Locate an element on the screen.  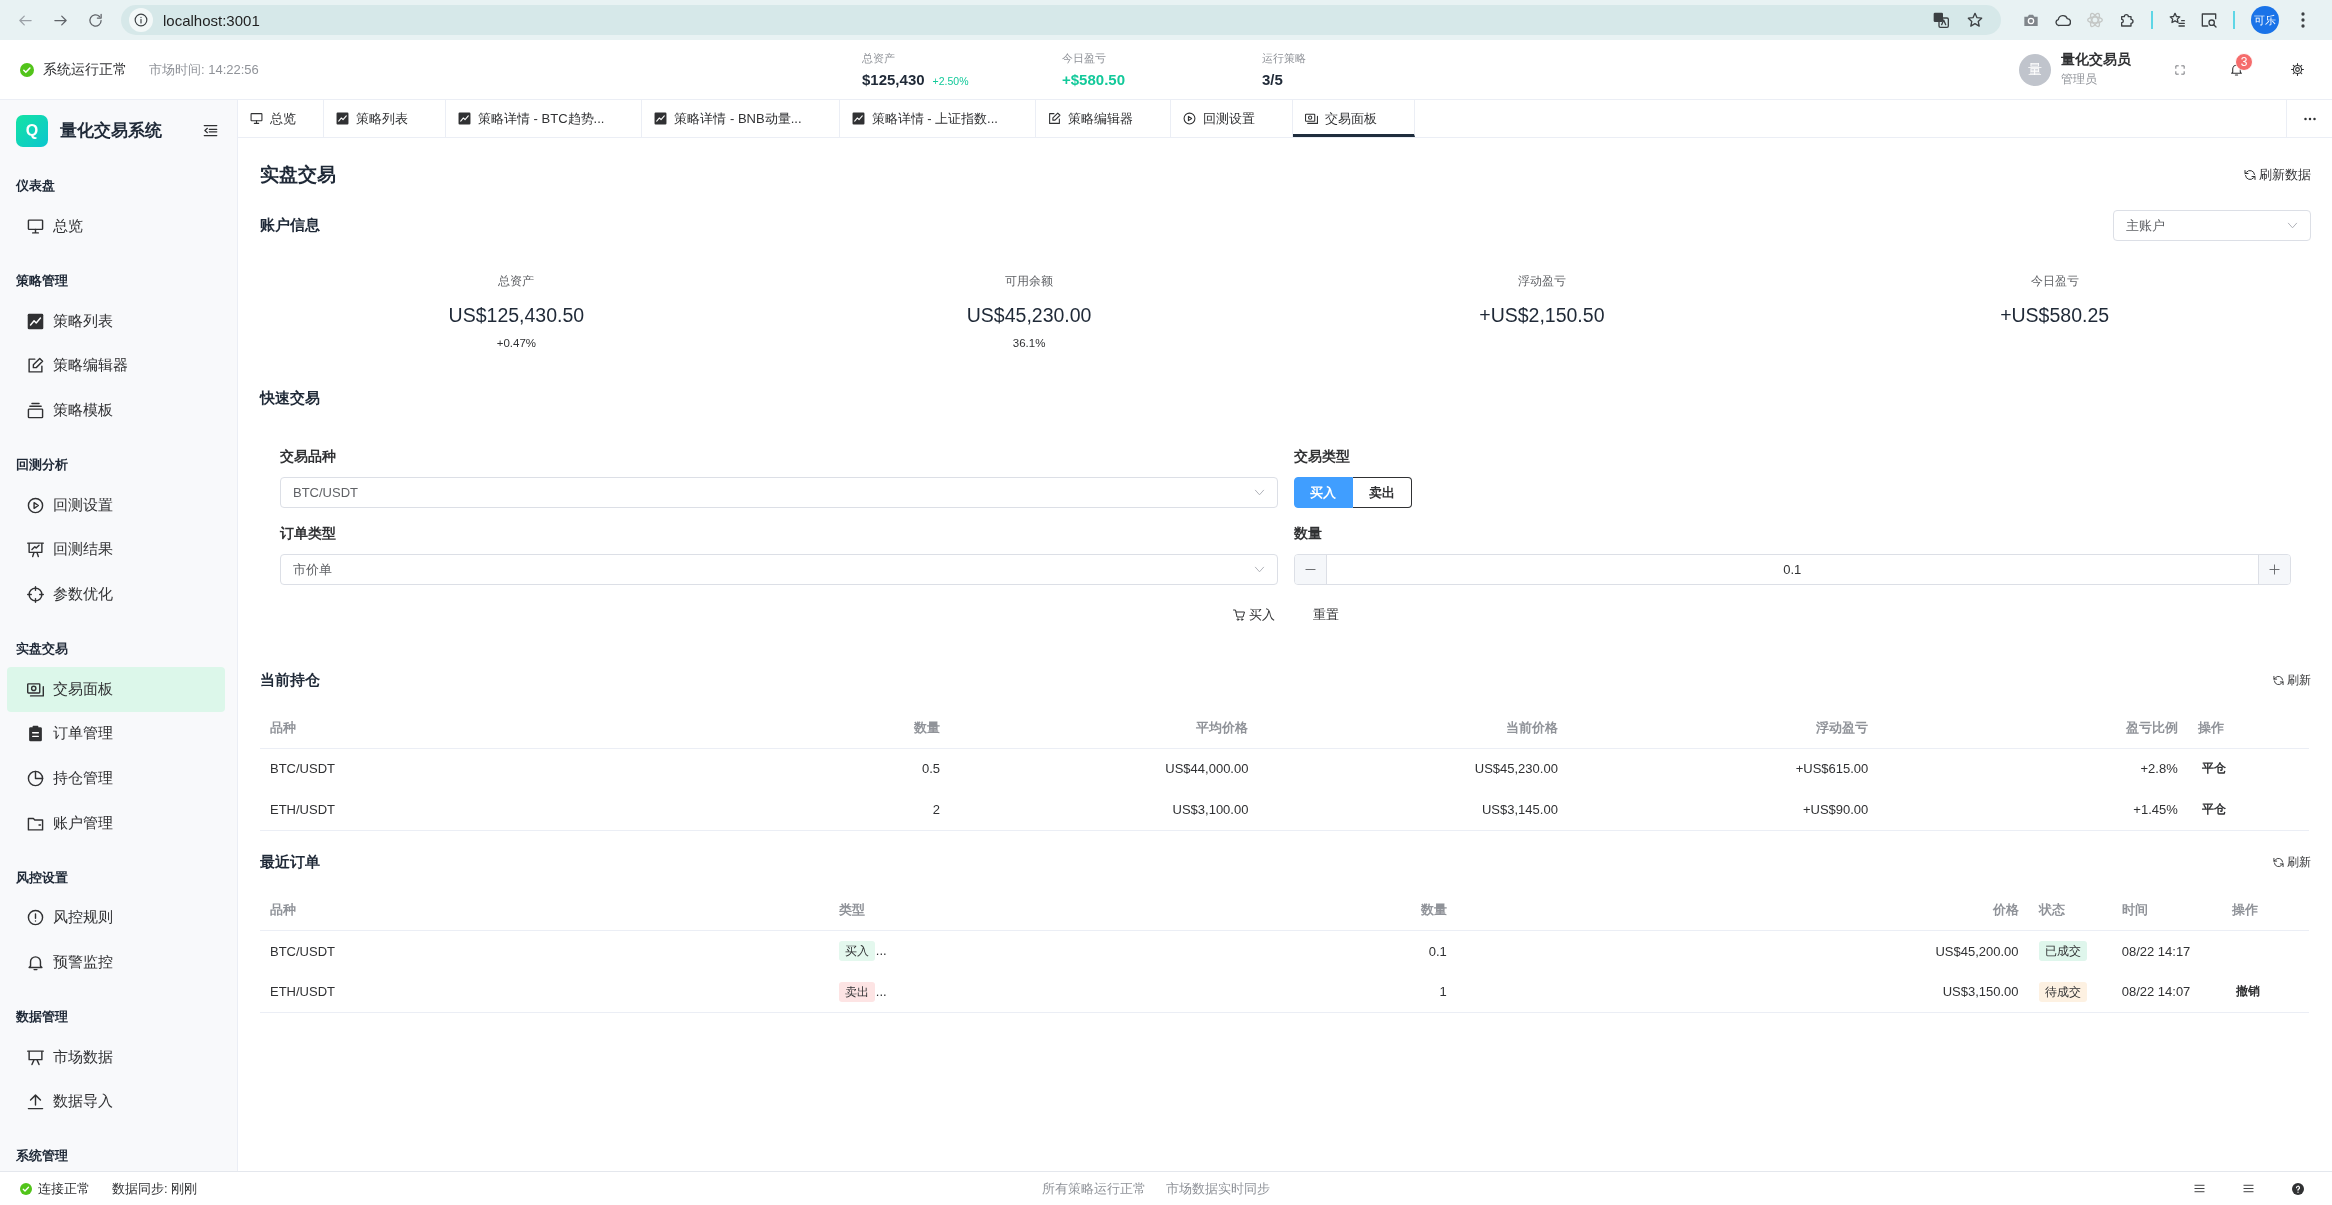
tab: 回测设置 is located at coordinates (1231, 118).